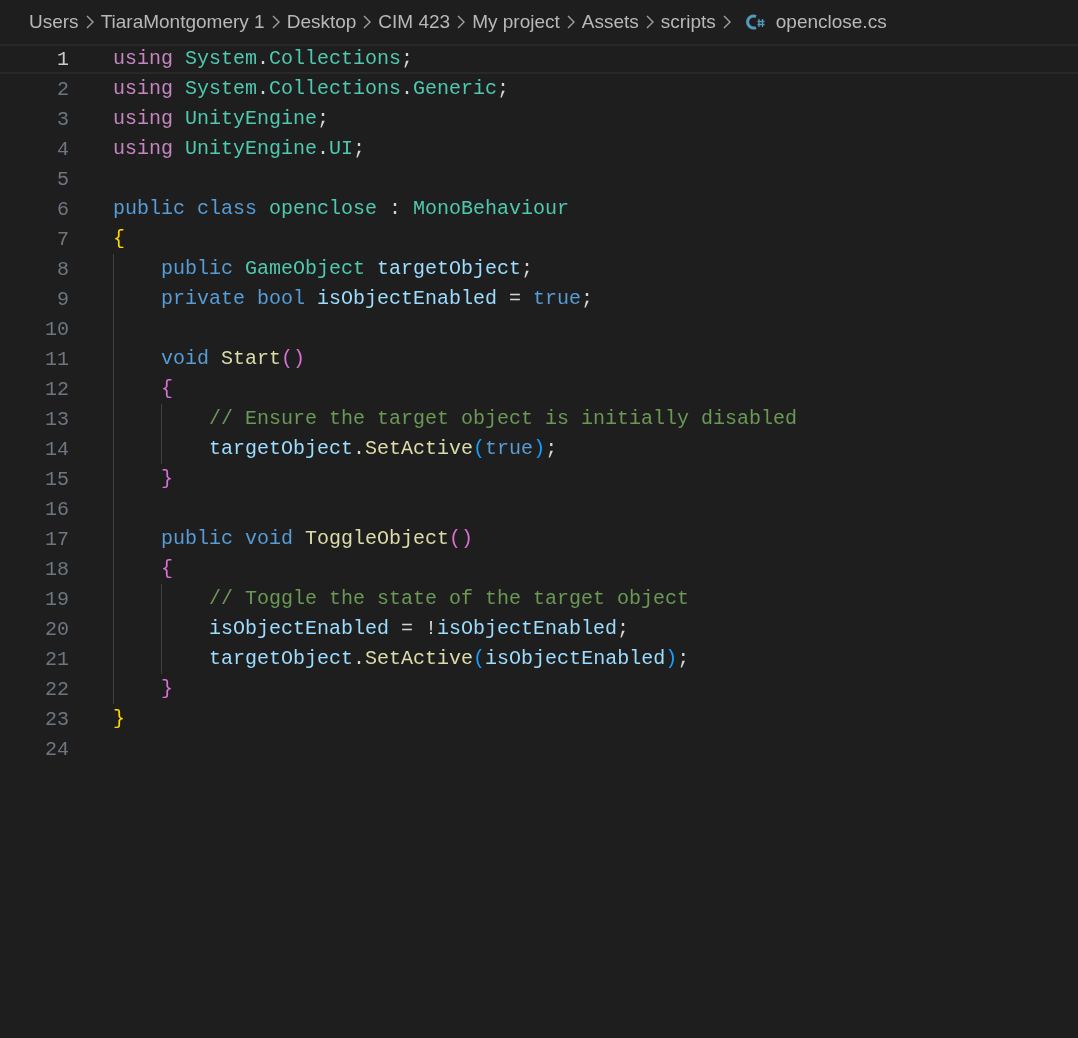 Image resolution: width=1078 pixels, height=1038 pixels. What do you see at coordinates (383, 448) in the screenshot?
I see `code-line: targetObject.SetActive(true);` at bounding box center [383, 448].